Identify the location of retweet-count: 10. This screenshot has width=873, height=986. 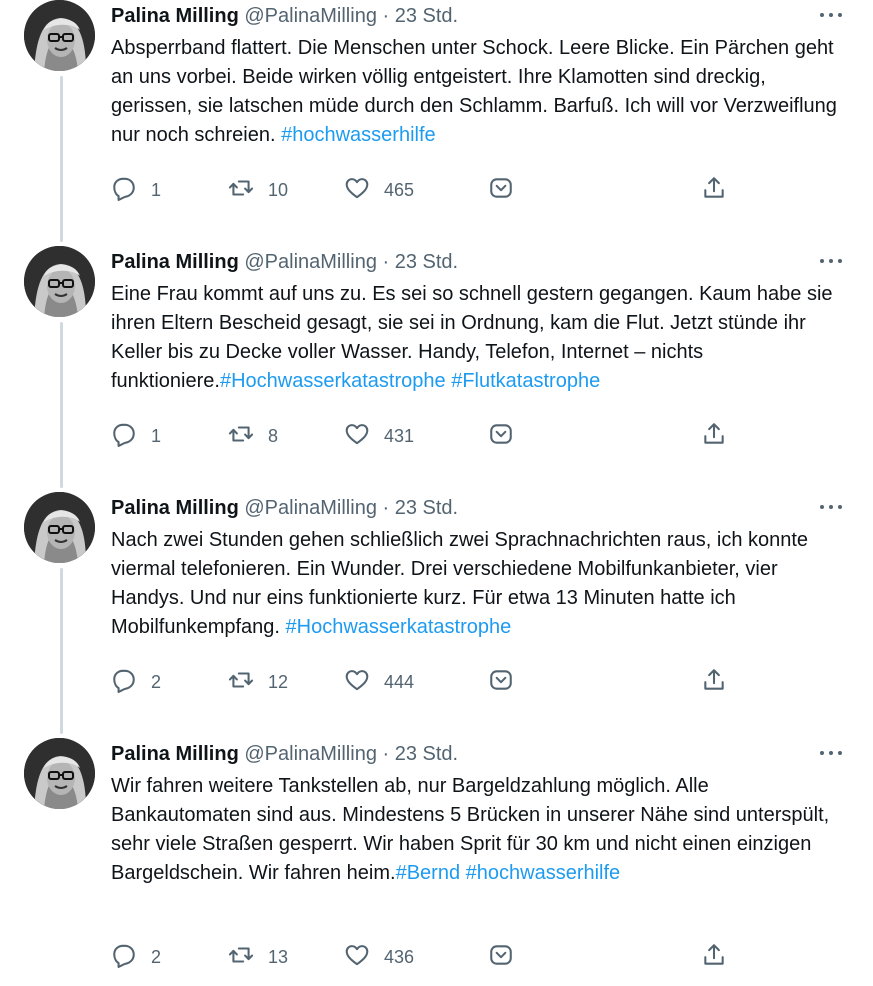
(278, 189).